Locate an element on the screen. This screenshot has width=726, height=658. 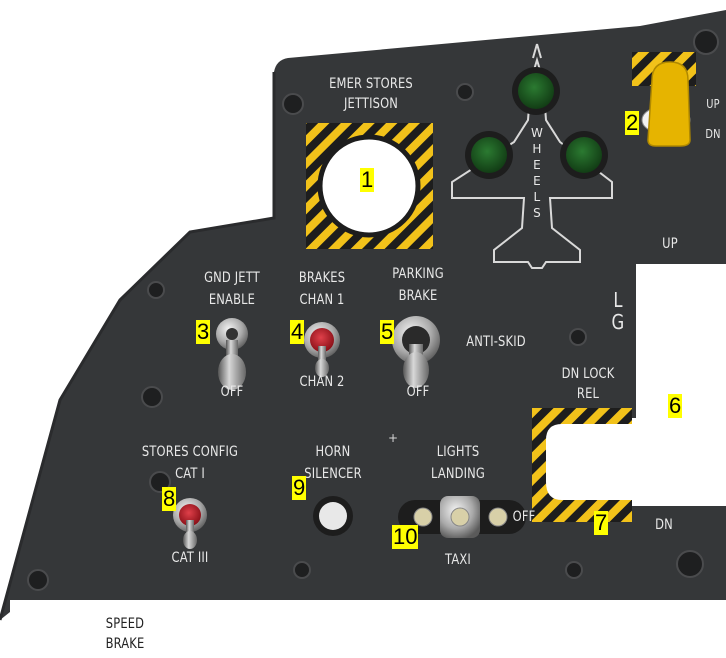
lights-label-2: LANDING is located at coordinates (458, 474).